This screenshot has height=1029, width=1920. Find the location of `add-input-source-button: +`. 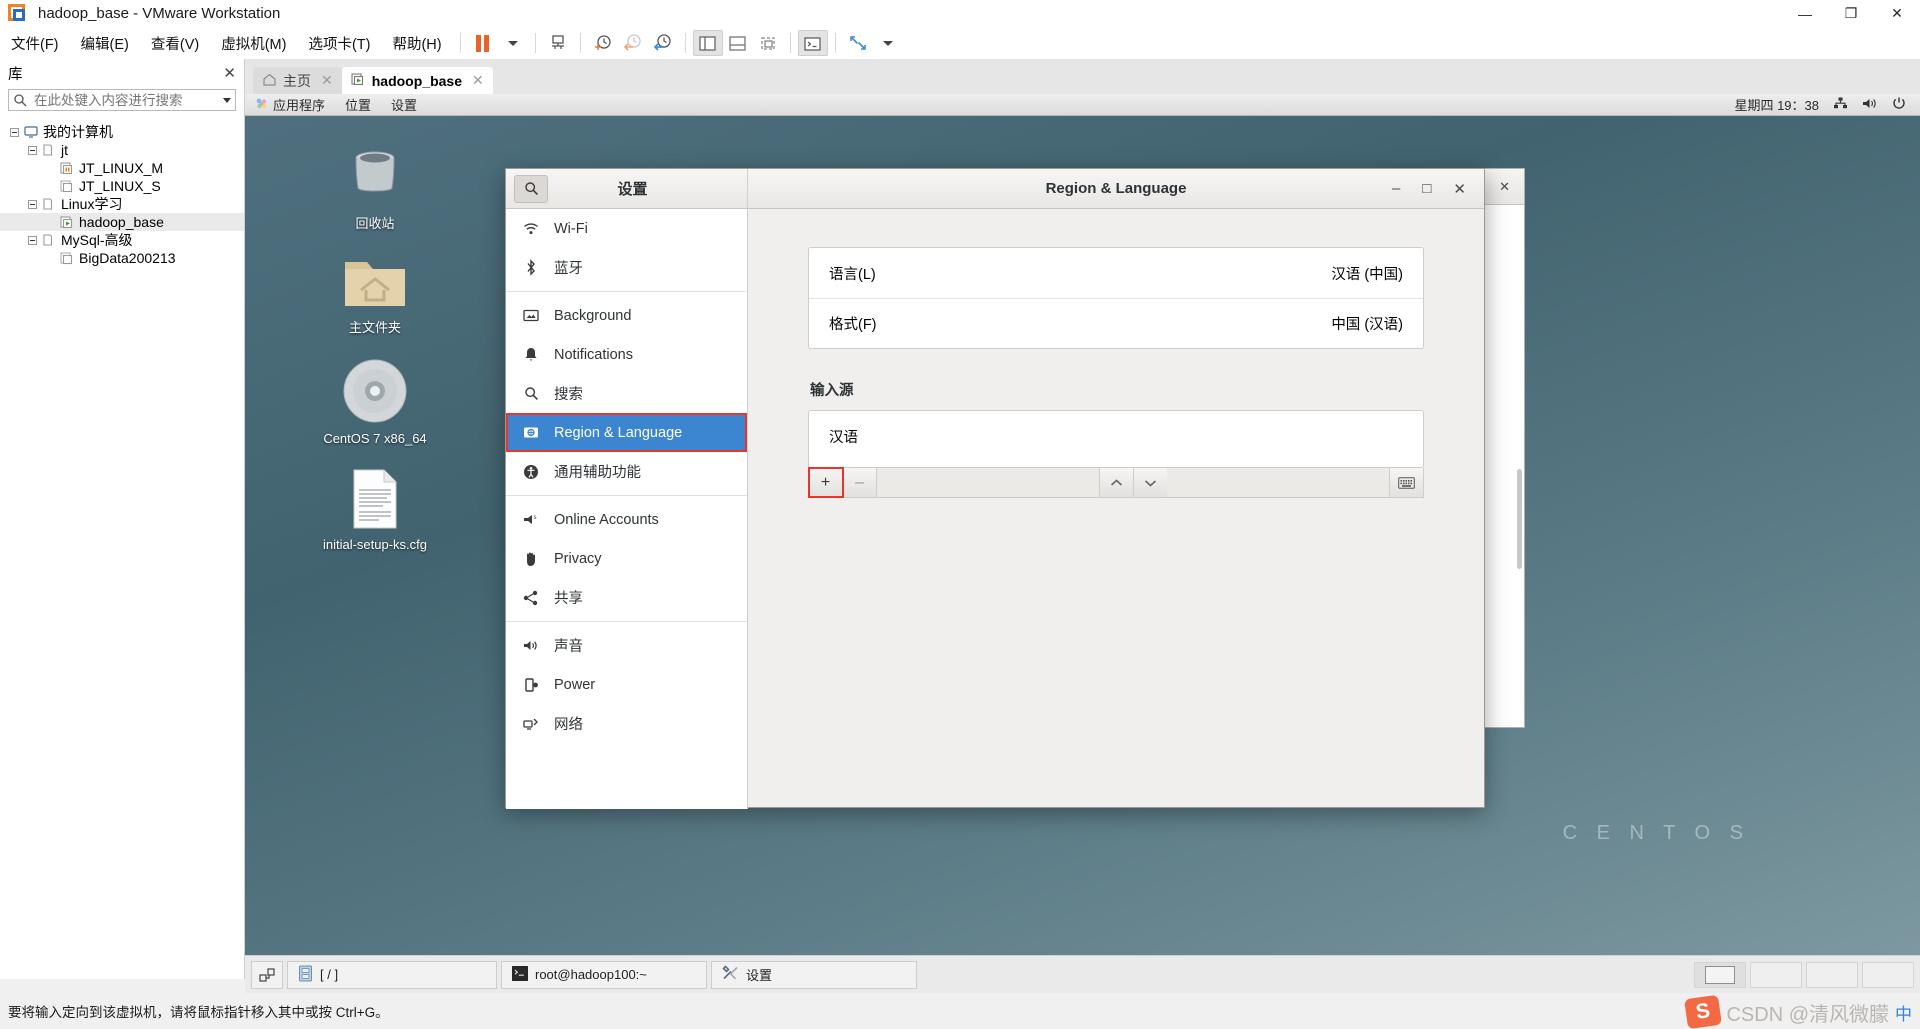

add-input-source-button: + is located at coordinates (826, 482).